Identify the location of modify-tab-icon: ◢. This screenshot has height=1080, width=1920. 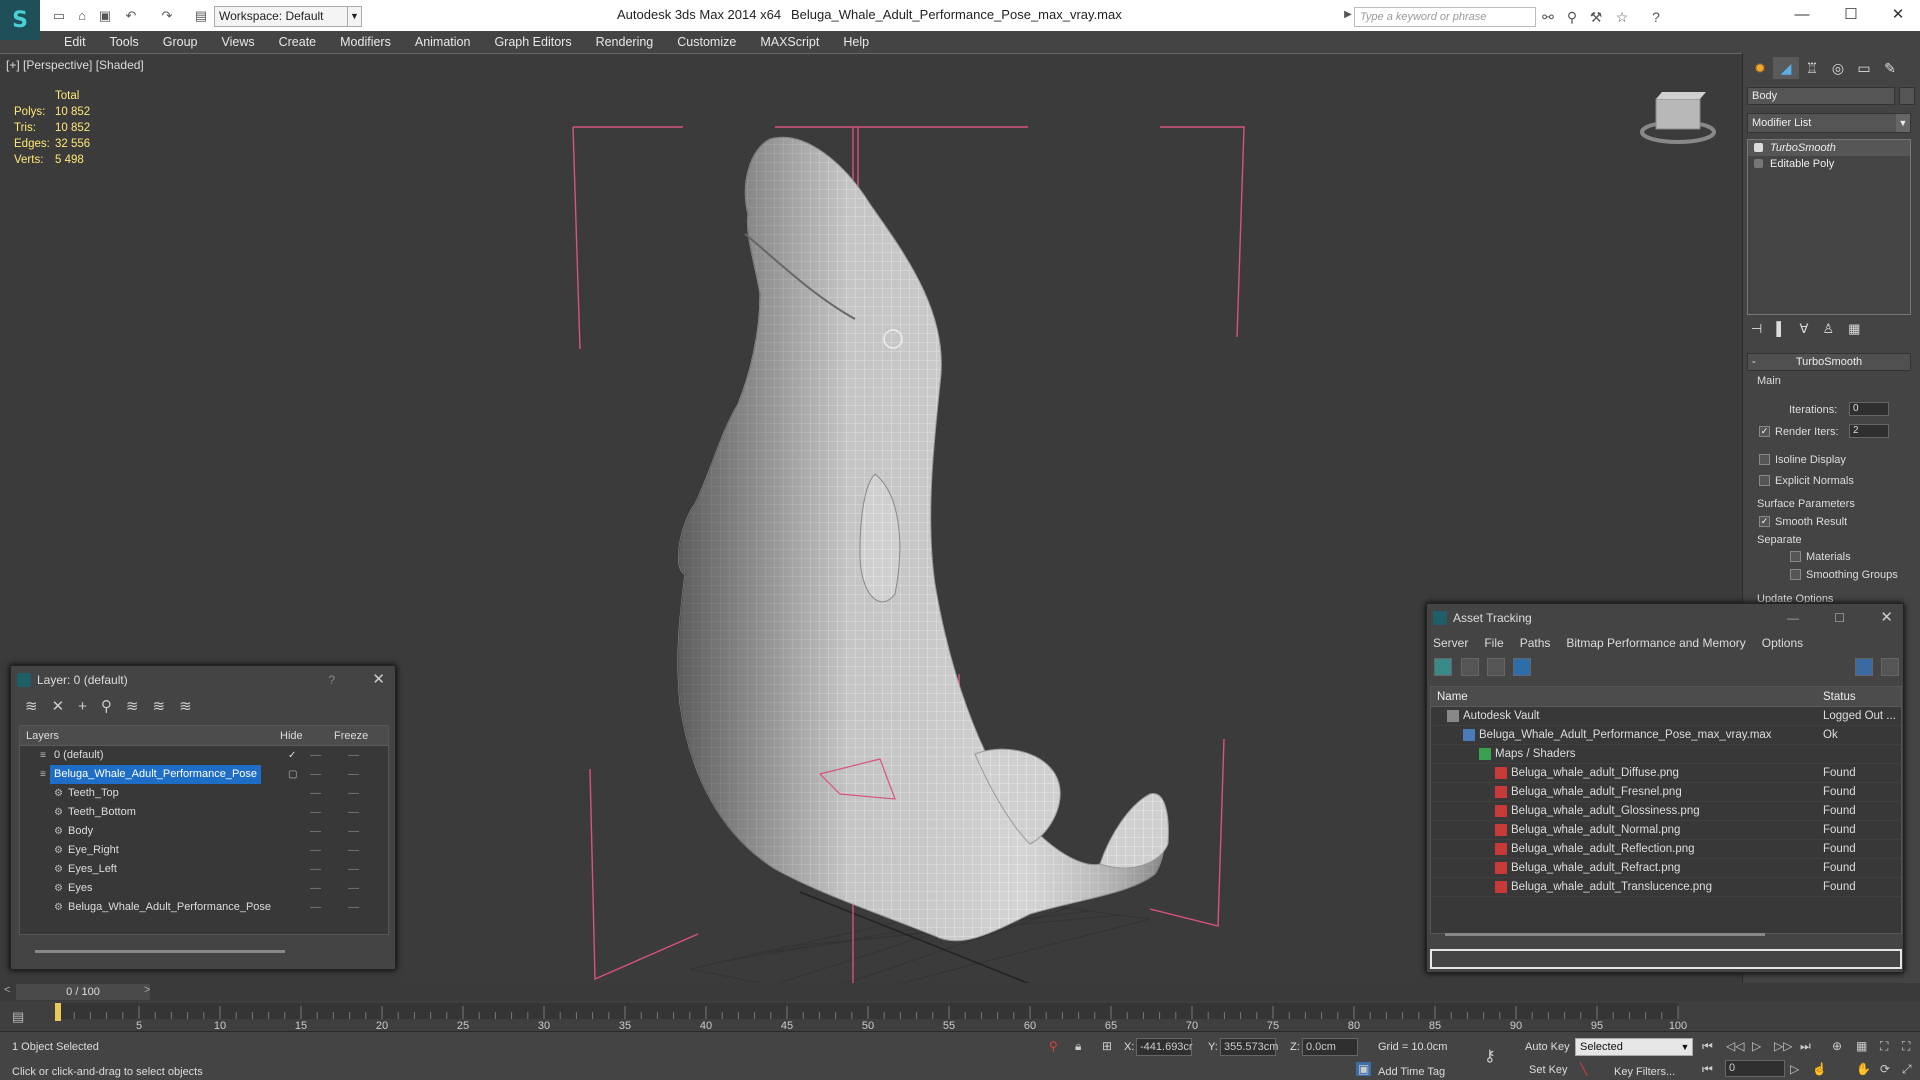
(1786, 68).